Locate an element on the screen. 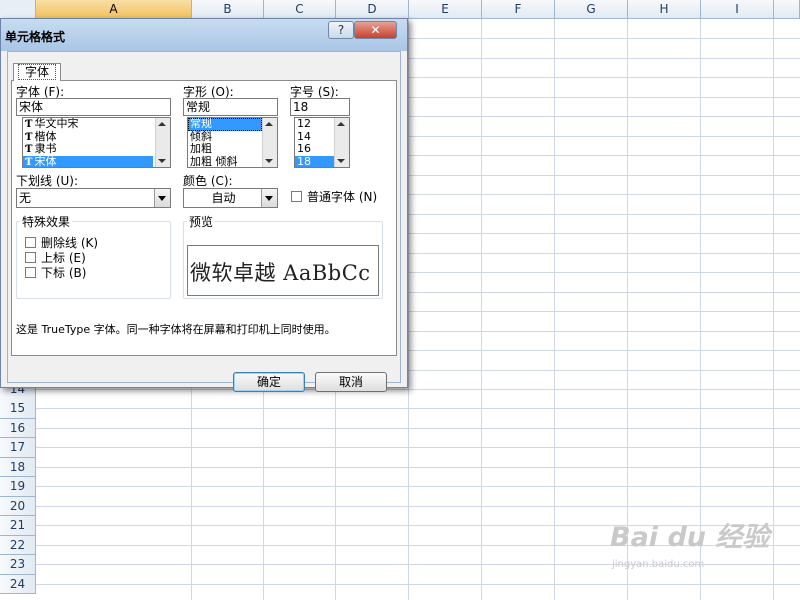 The width and height of the screenshot is (800, 600). color-value: 自动 is located at coordinates (223, 198).